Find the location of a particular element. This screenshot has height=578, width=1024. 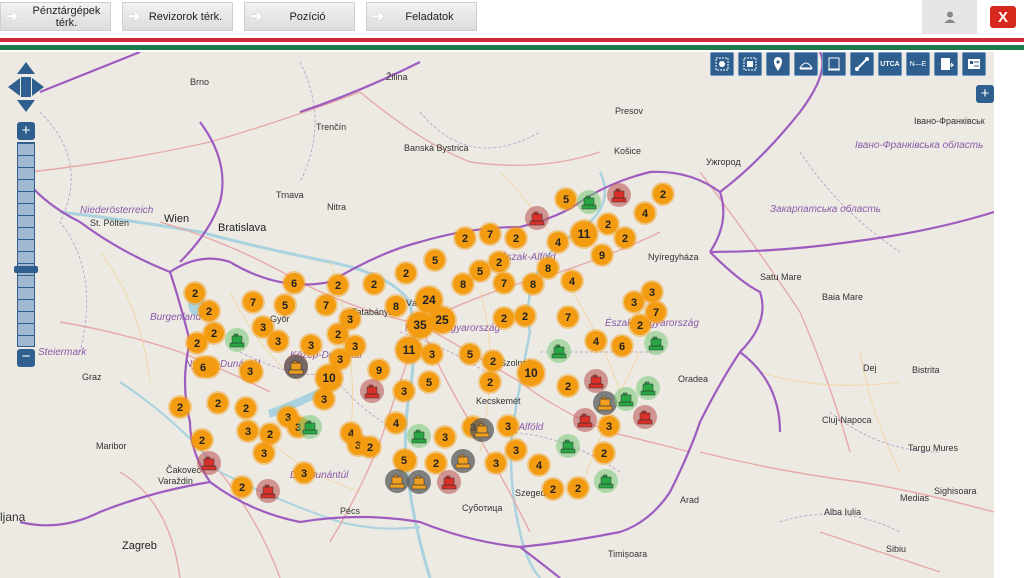

select-tool-button is located at coordinates (722, 64).